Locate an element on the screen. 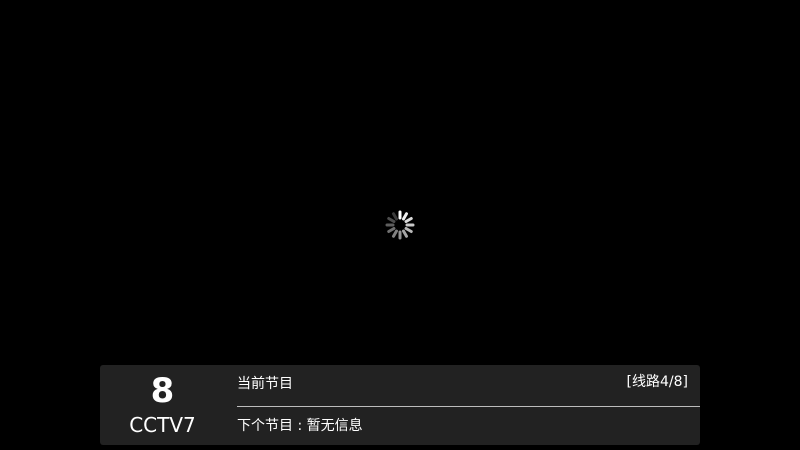  channel-number: 8 is located at coordinates (162, 391).